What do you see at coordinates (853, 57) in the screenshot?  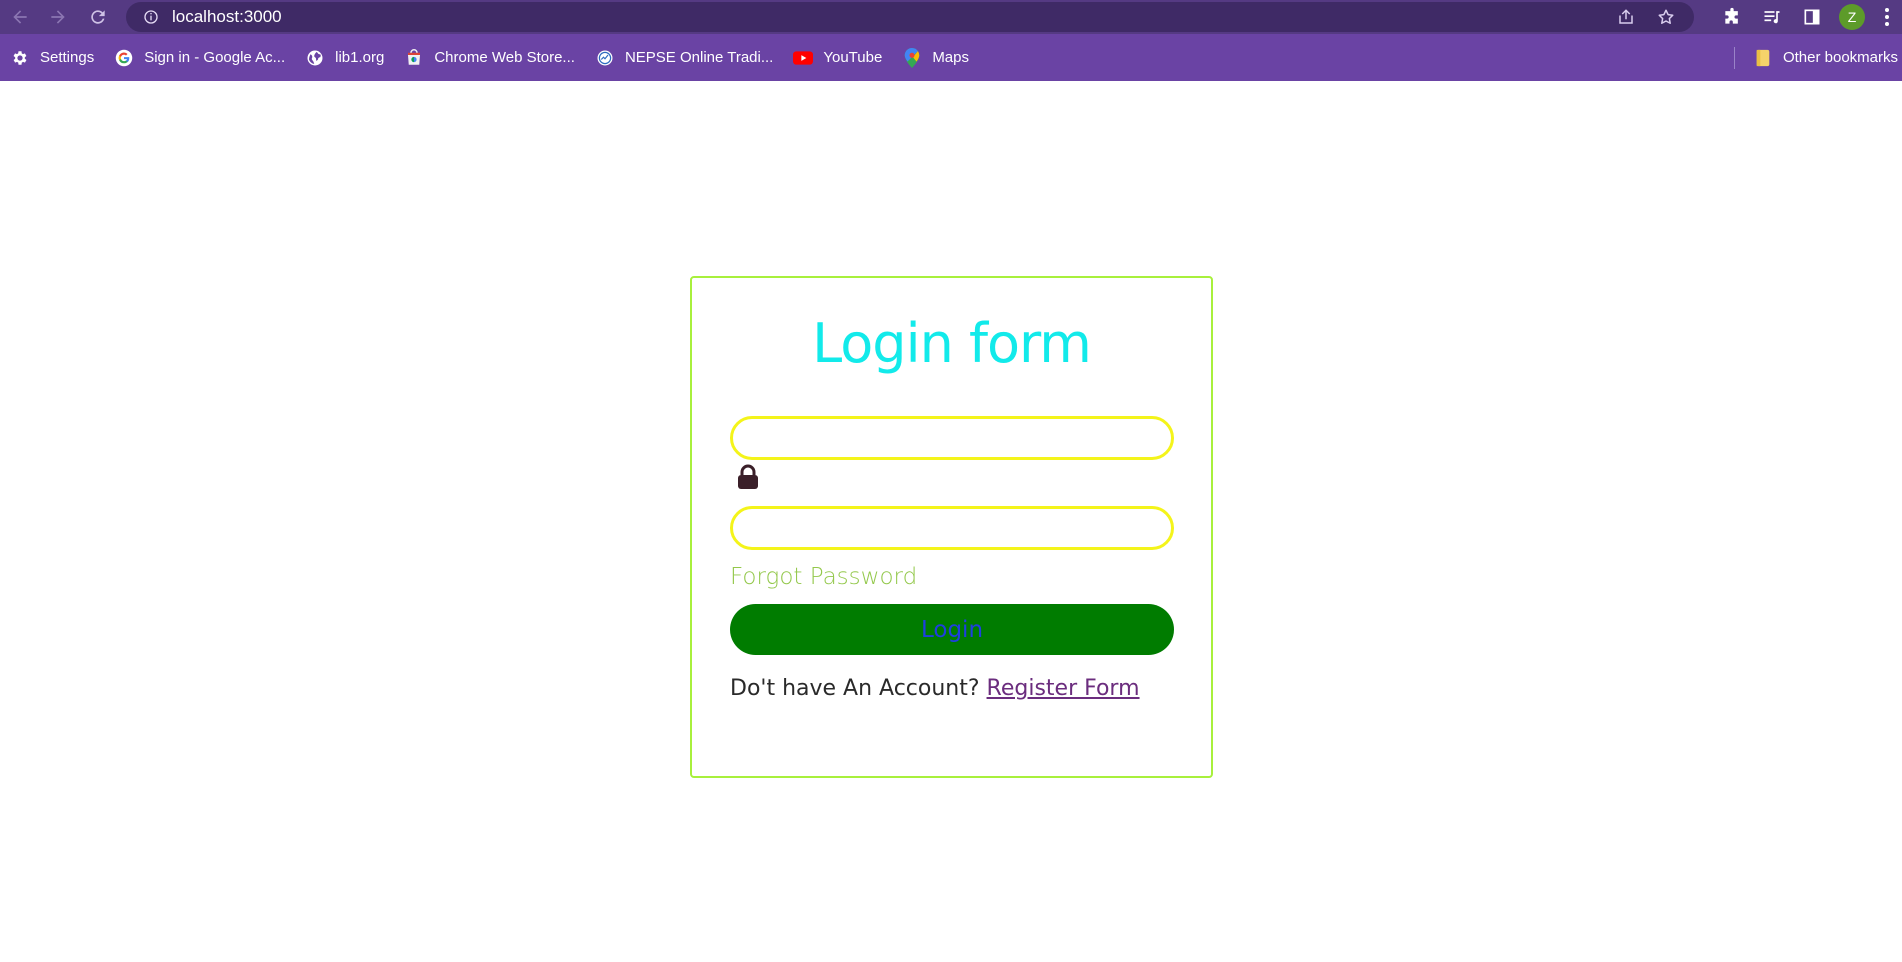 I see `bookmark-label: YouTube` at bounding box center [853, 57].